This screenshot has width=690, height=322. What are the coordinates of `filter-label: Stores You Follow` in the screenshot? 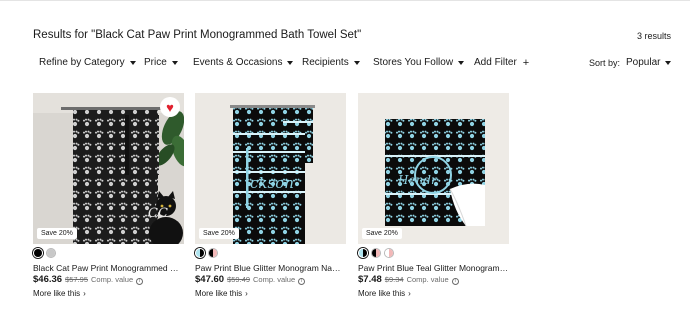 It's located at (413, 62).